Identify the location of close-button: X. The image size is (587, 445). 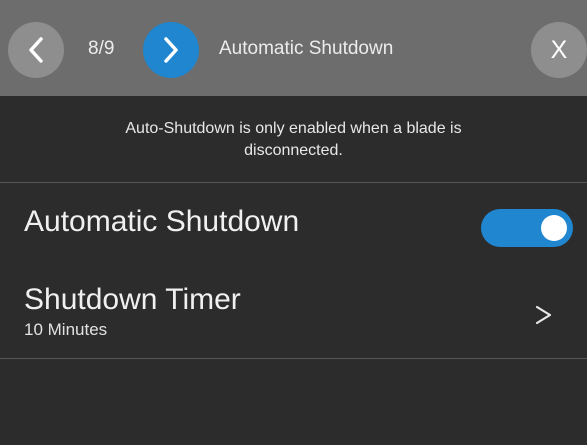
(559, 50).